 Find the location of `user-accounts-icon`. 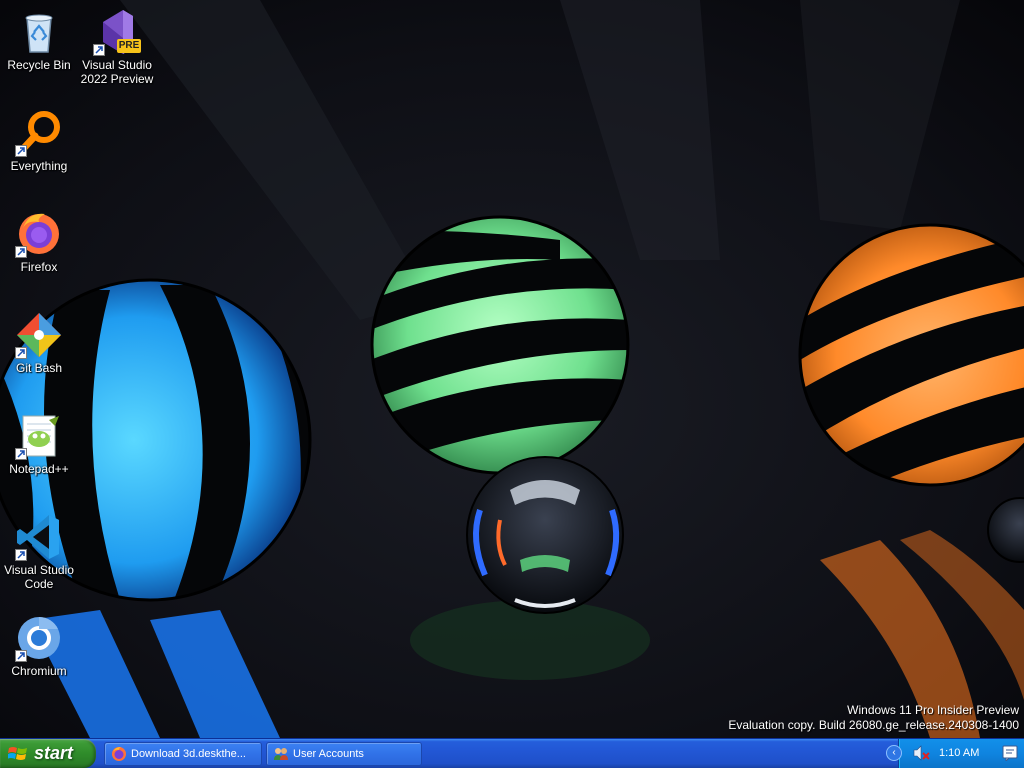

user-accounts-icon is located at coordinates (281, 754).